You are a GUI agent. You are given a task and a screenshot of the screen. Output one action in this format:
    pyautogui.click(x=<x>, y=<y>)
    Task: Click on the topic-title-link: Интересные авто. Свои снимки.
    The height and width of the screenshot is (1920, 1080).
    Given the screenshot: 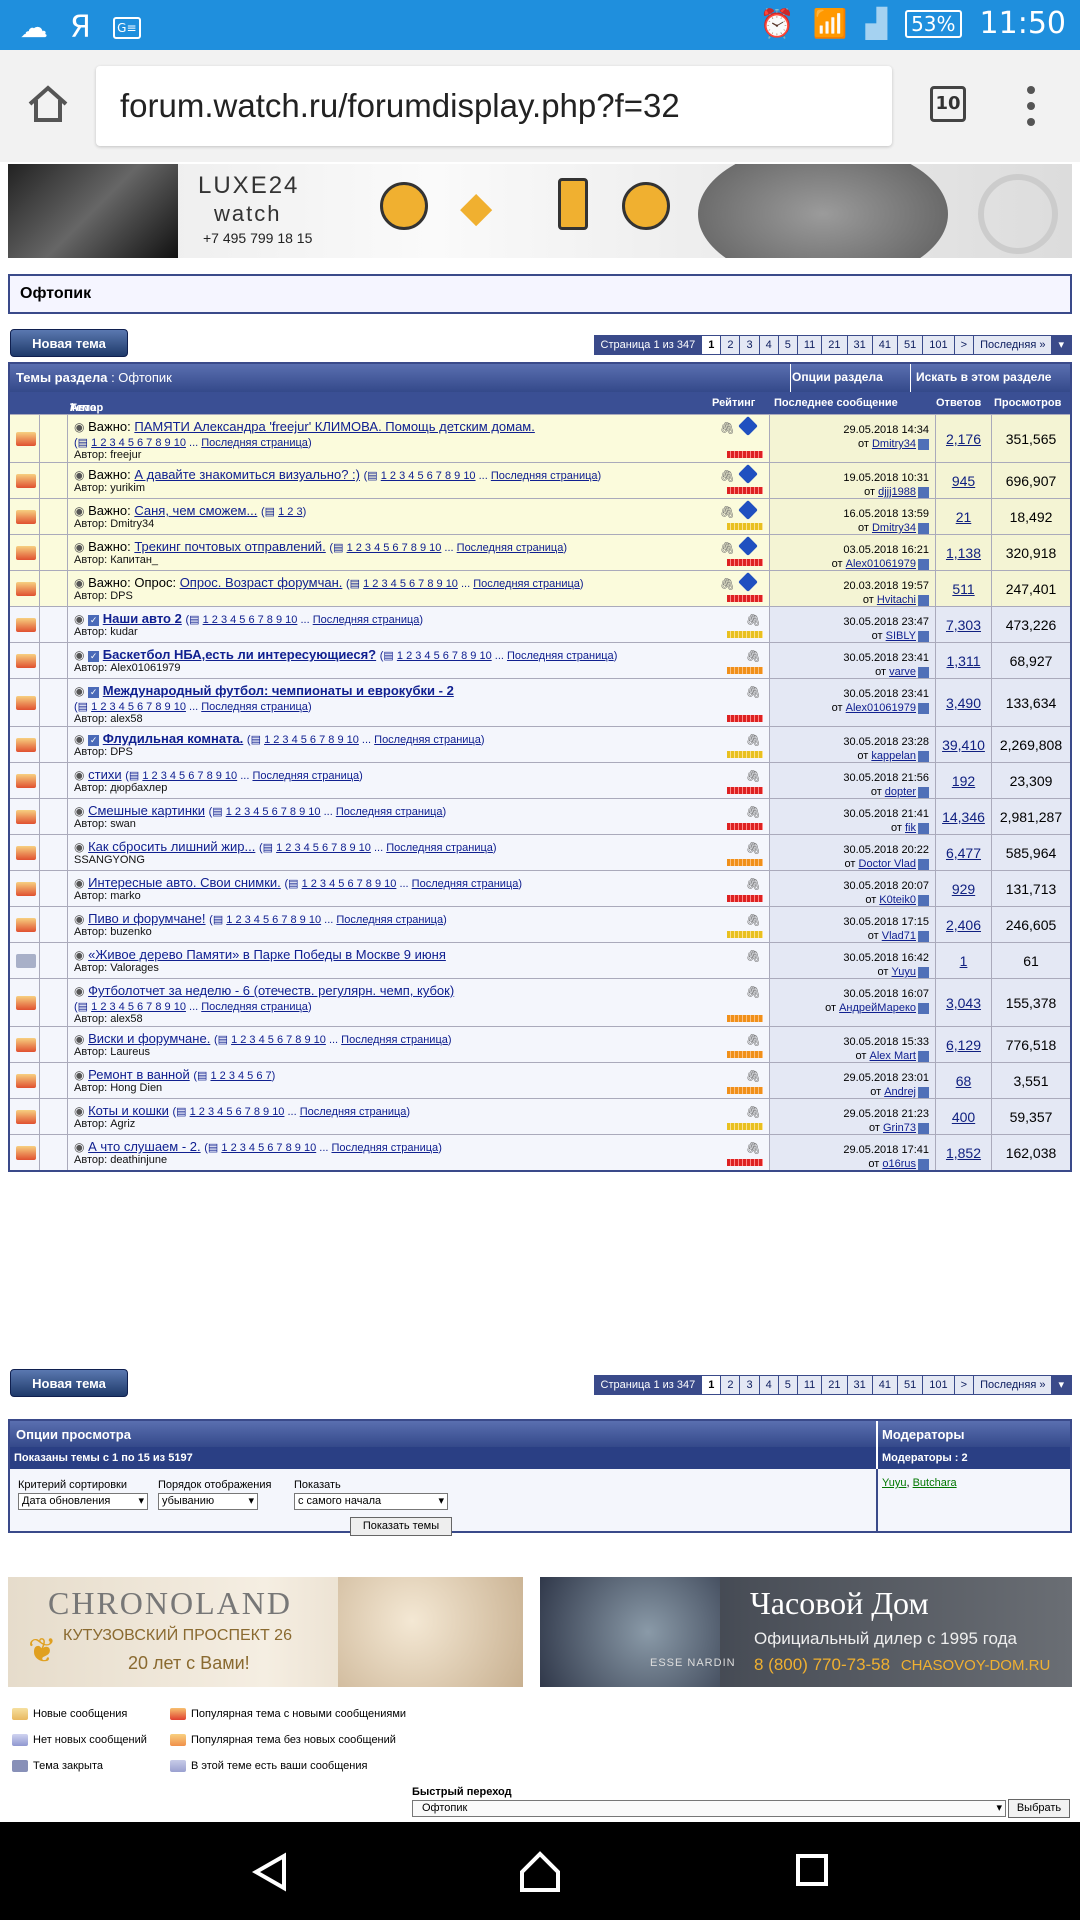 What is the action you would take?
    pyautogui.click(x=184, y=882)
    